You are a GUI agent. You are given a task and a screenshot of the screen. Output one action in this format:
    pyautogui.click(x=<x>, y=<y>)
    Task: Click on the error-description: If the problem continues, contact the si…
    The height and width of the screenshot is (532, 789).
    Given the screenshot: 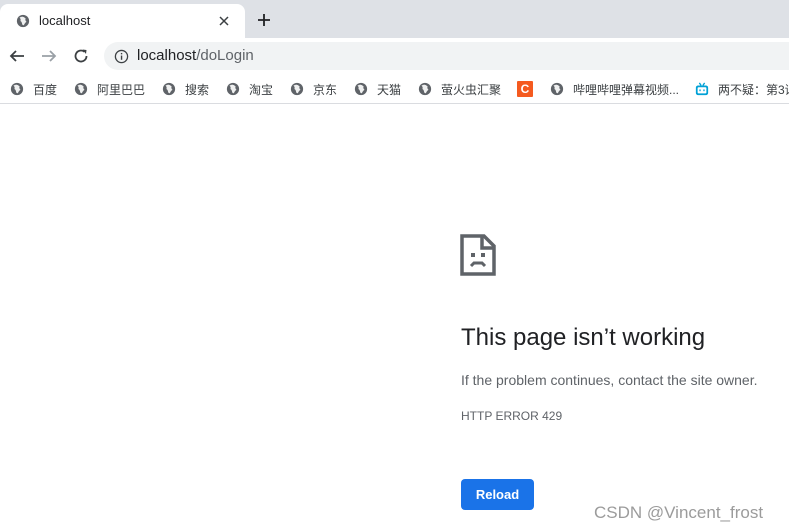 What is the action you would take?
    pyautogui.click(x=609, y=380)
    